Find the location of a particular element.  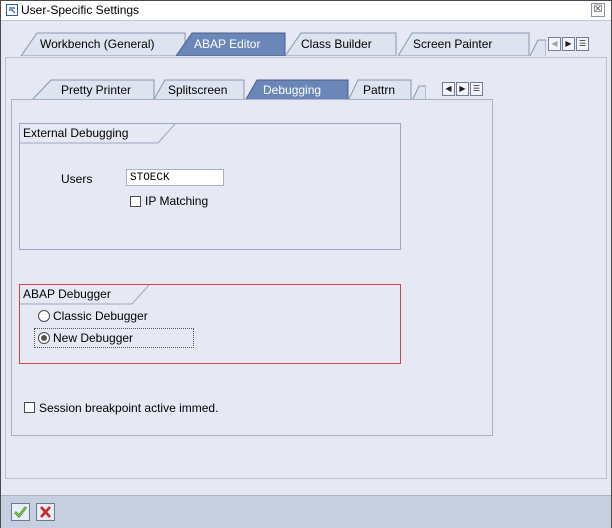

close-button: ☒ is located at coordinates (598, 10).